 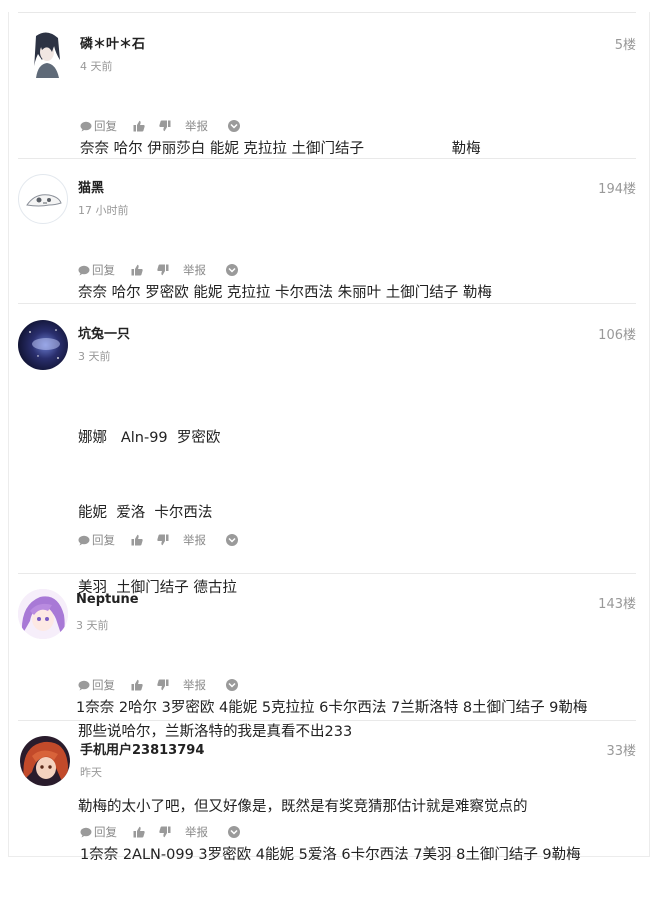 What do you see at coordinates (91, 772) in the screenshot?
I see `timestamp: 昨天` at bounding box center [91, 772].